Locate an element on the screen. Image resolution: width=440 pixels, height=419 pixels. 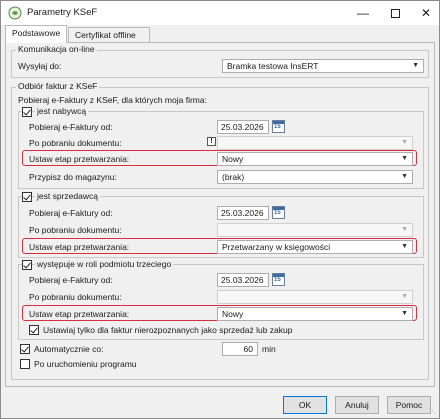
seller-label: jest sprzedawcą is located at coordinates (67, 196).